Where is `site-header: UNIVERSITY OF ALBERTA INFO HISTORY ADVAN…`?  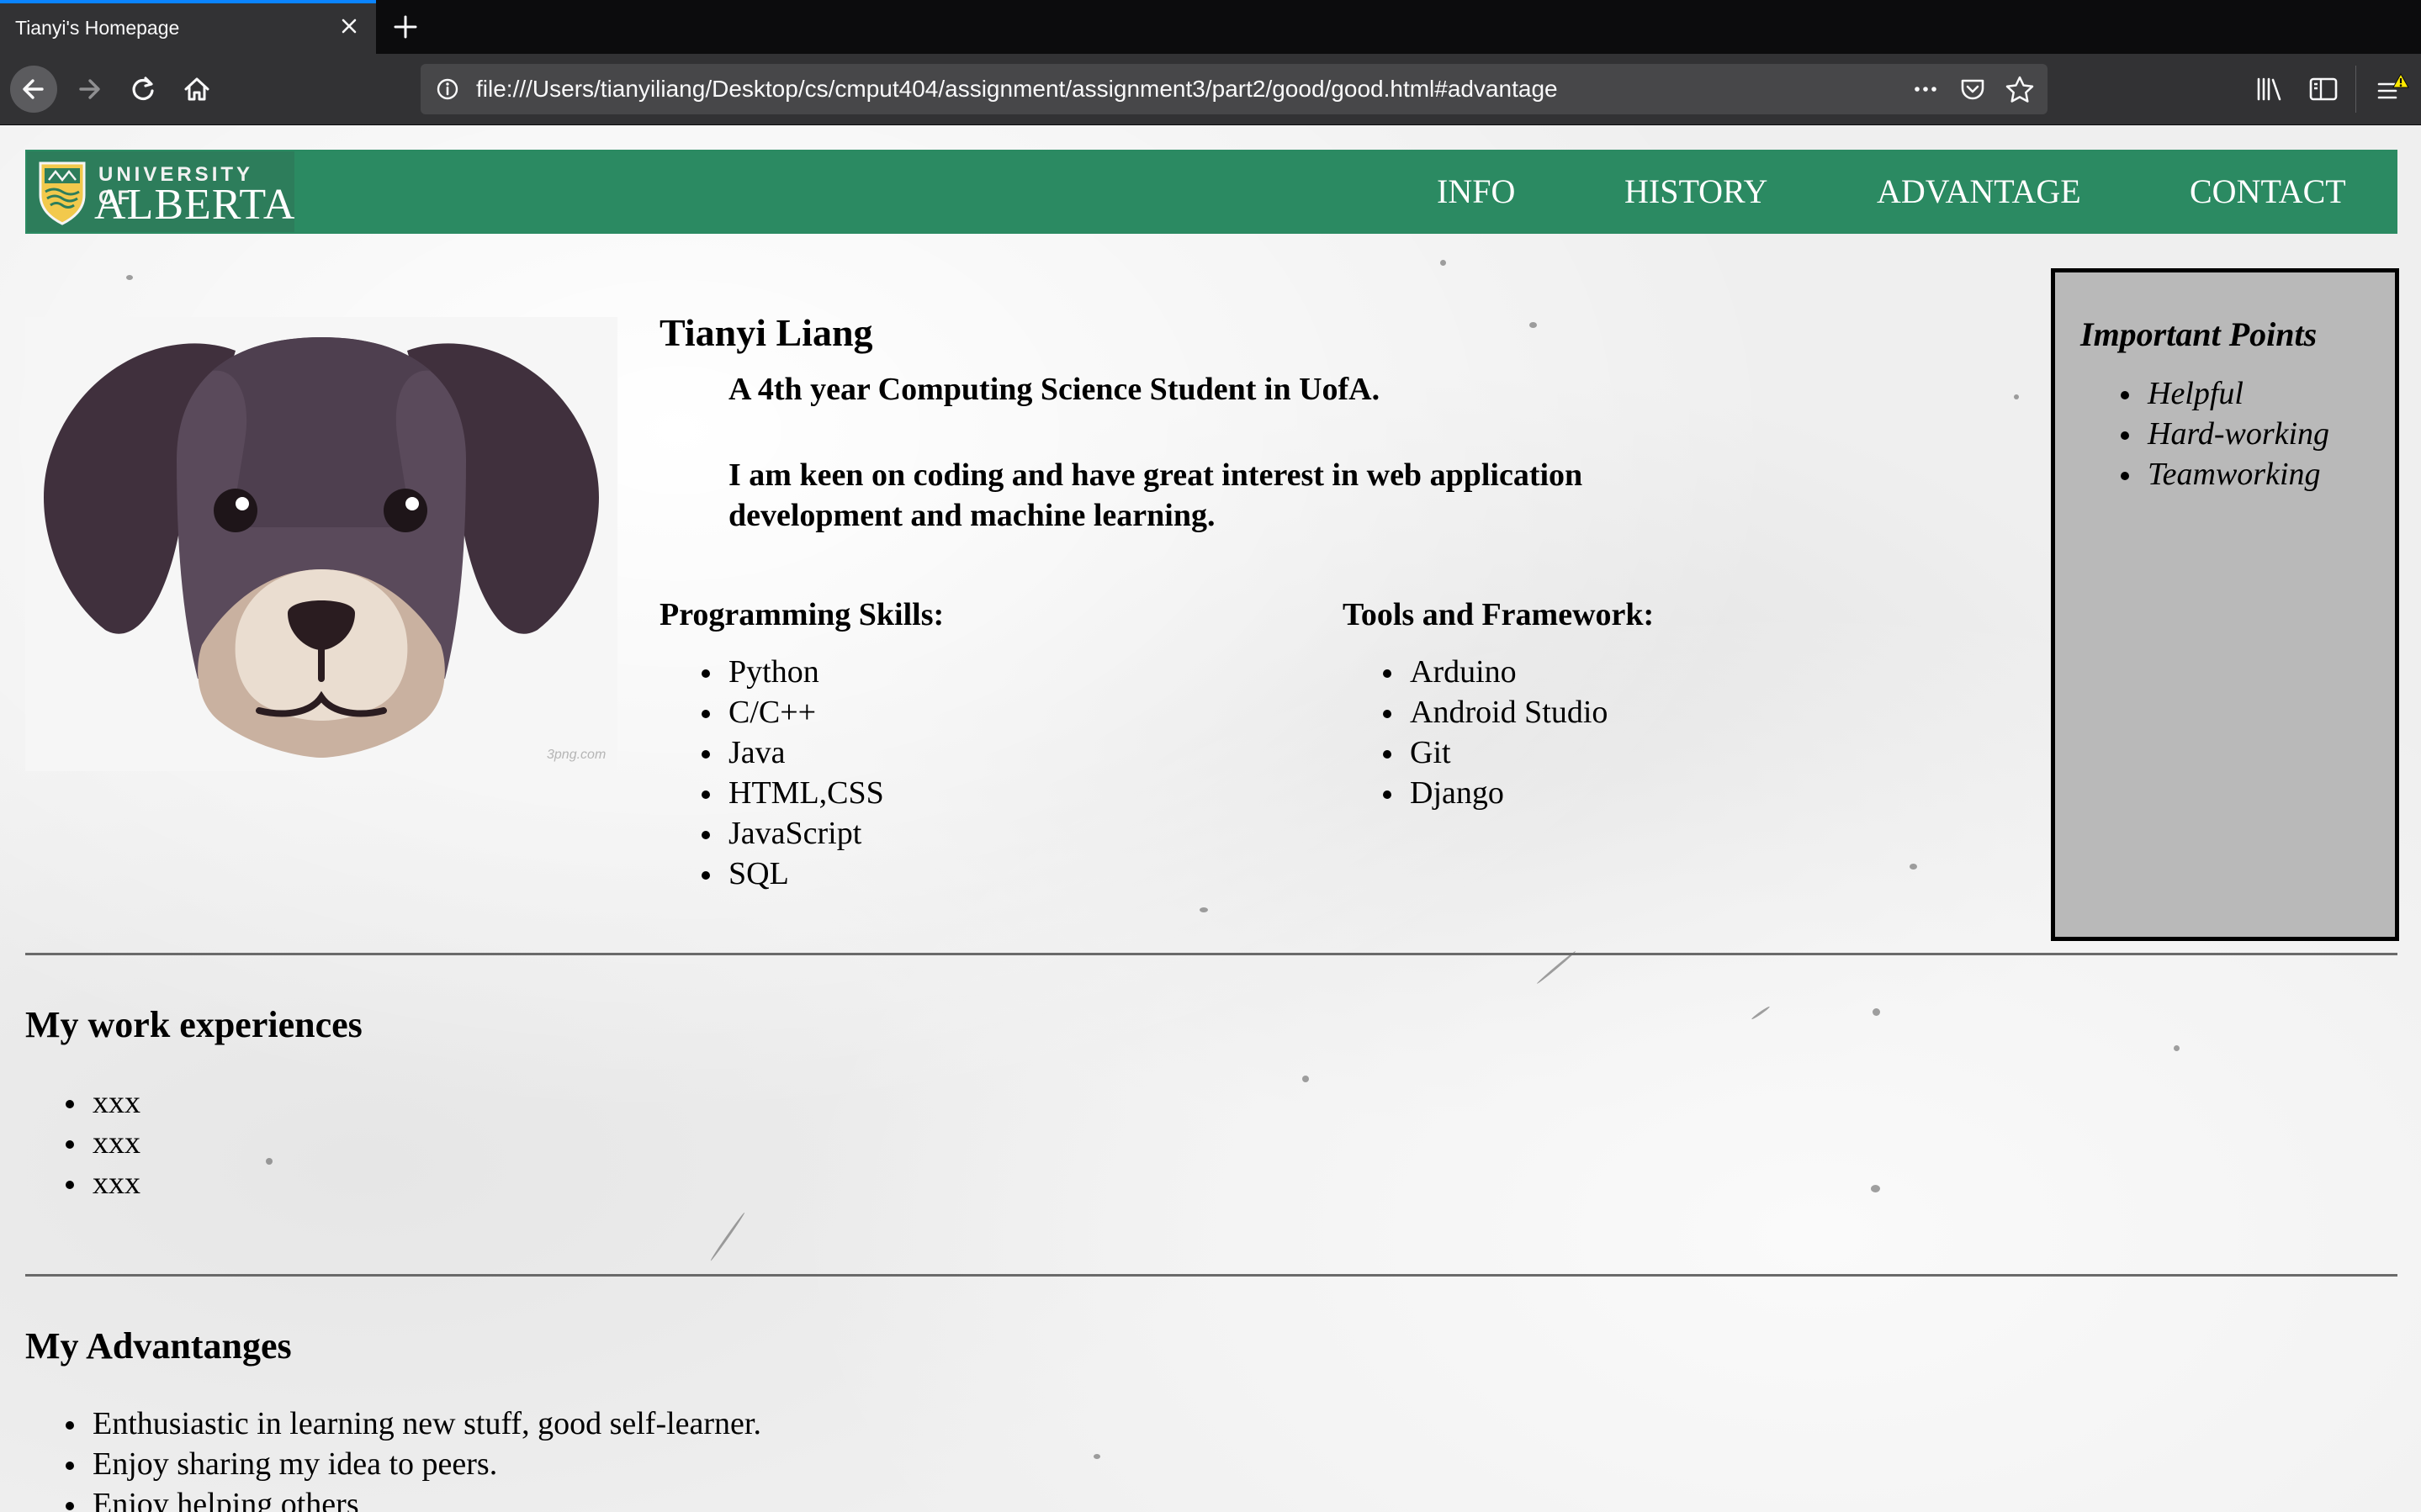 site-header: UNIVERSITY OF ALBERTA INFO HISTORY ADVAN… is located at coordinates (1211, 192).